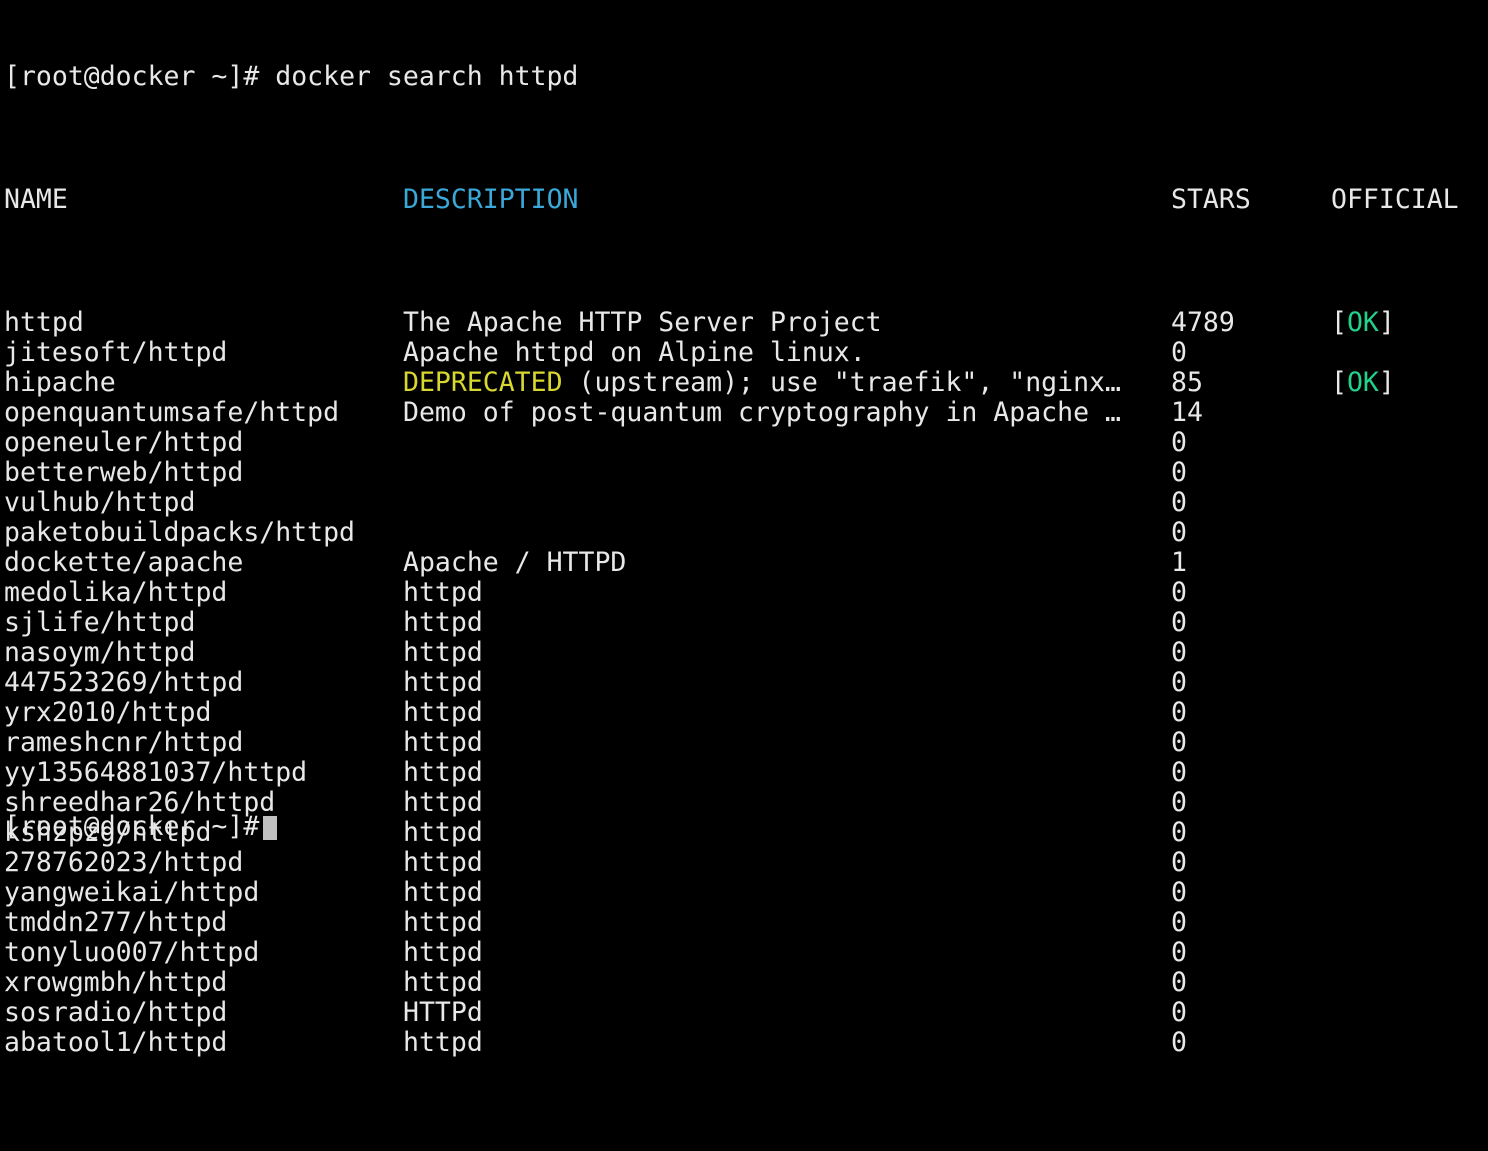 Image resolution: width=1488 pixels, height=1151 pixels. Describe the element at coordinates (116, 593) in the screenshot. I see `row-name: medolika/httpd` at that location.